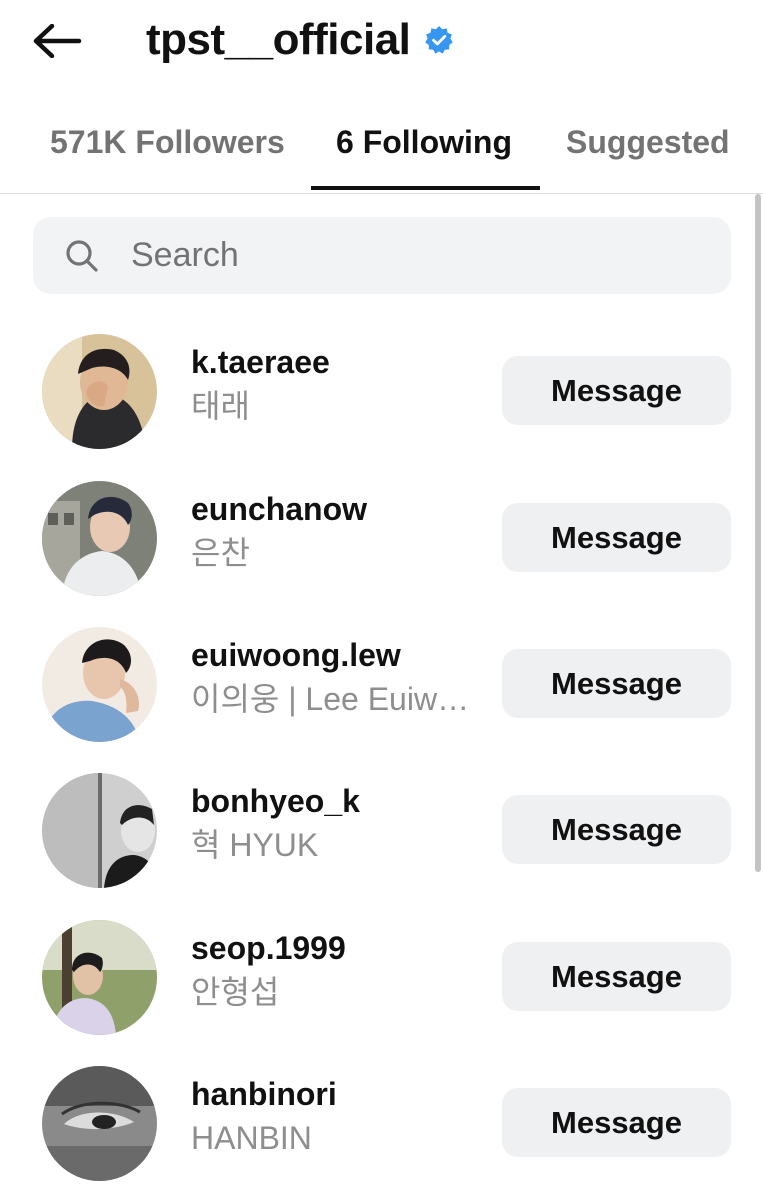 The height and width of the screenshot is (1200, 763). I want to click on arrow-left-icon, so click(57, 41).